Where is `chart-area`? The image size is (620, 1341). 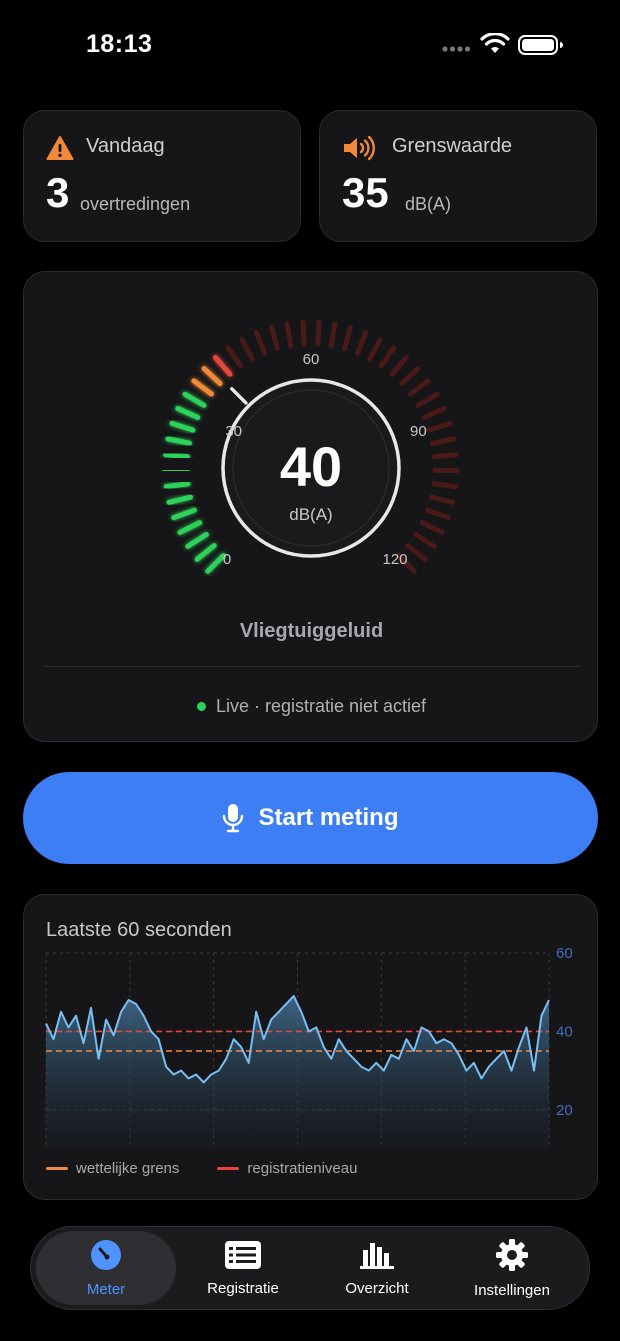
chart-area is located at coordinates (297, 1072).